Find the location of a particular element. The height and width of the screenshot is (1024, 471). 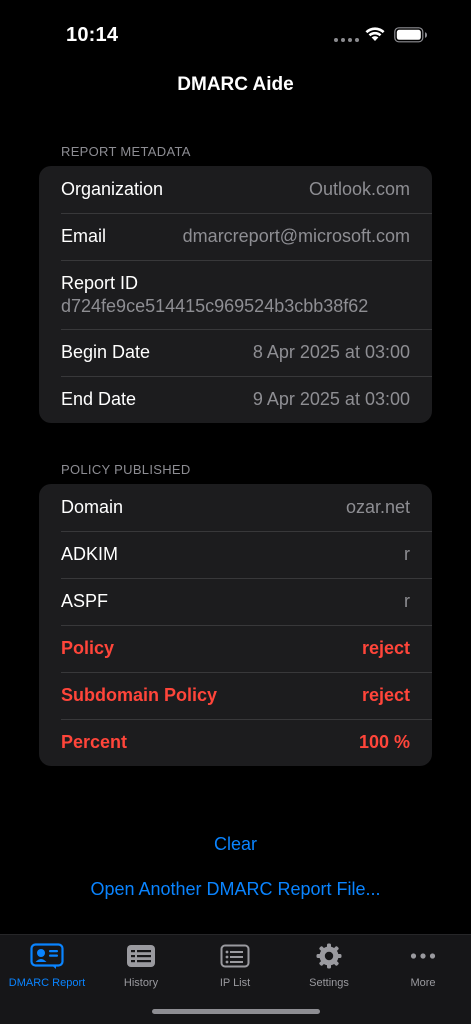

percent-label: Percent is located at coordinates (94, 742).